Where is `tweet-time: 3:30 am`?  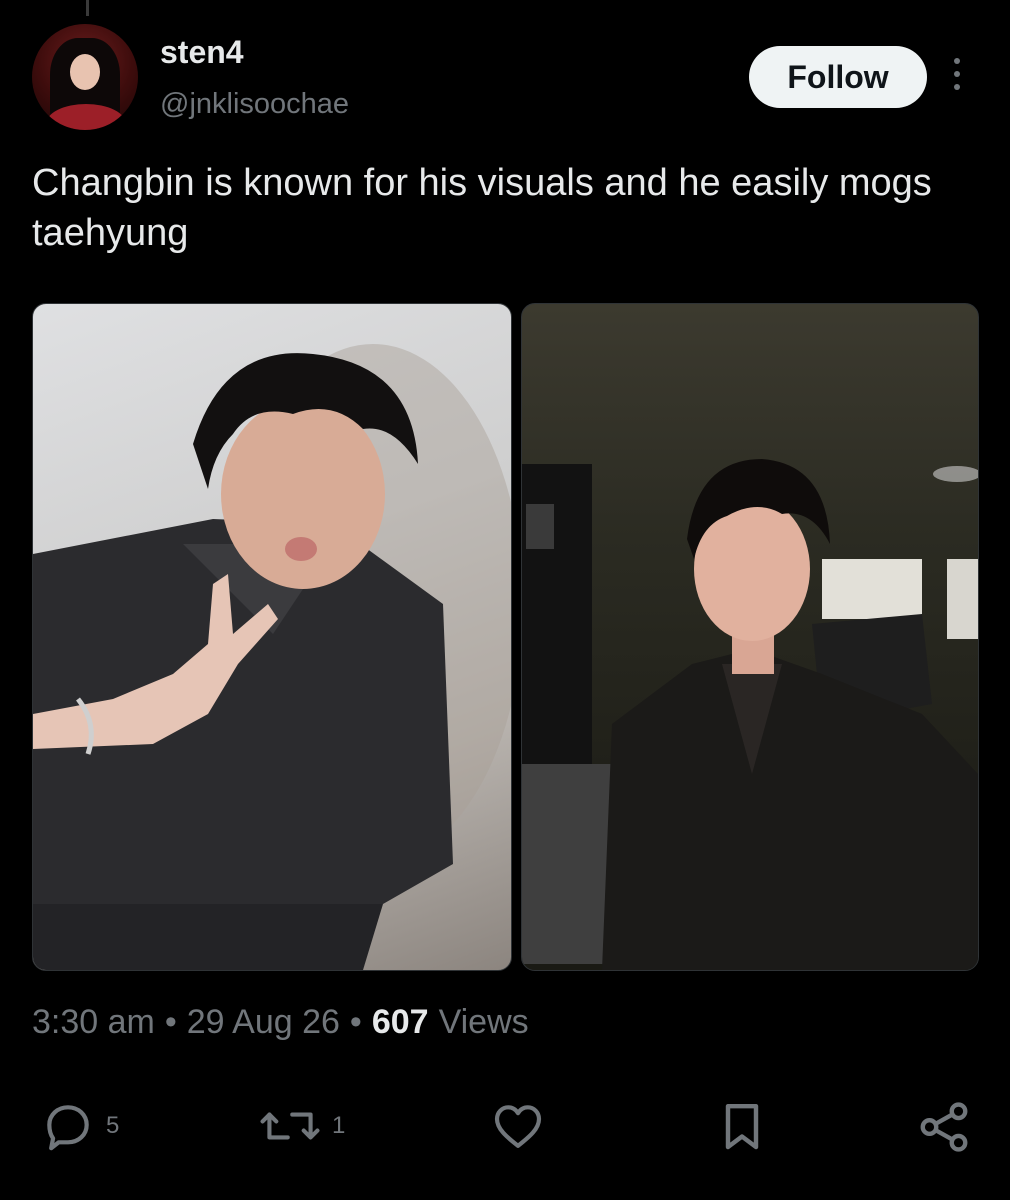
tweet-time: 3:30 am is located at coordinates (93, 1022).